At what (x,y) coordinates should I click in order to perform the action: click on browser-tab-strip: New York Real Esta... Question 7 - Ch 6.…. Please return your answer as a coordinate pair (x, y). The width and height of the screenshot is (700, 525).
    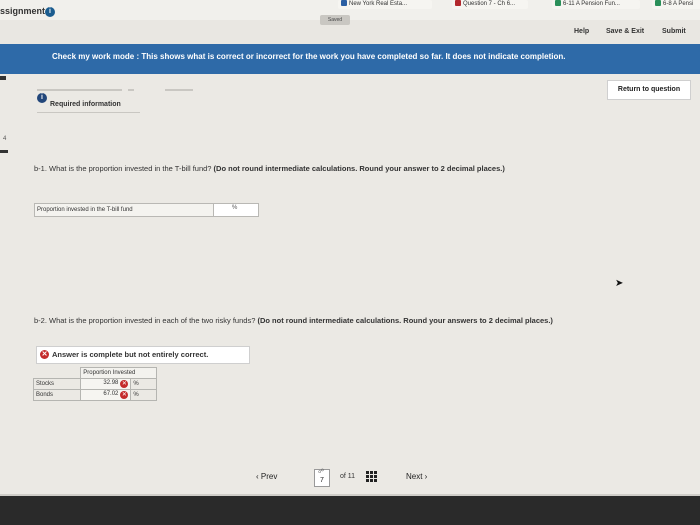
    Looking at the image, I should click on (350, 5).